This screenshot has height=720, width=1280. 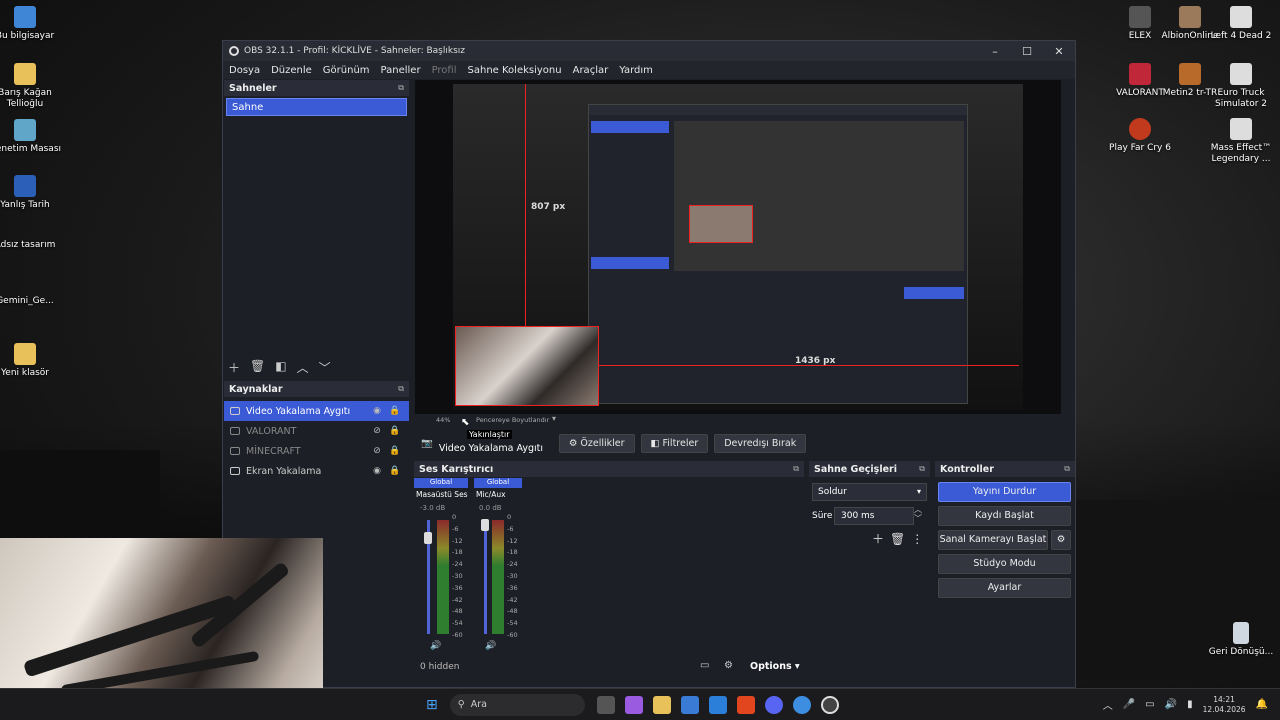 What do you see at coordinates (704, 665) in the screenshot?
I see `mixer-layout-icon: ▭` at bounding box center [704, 665].